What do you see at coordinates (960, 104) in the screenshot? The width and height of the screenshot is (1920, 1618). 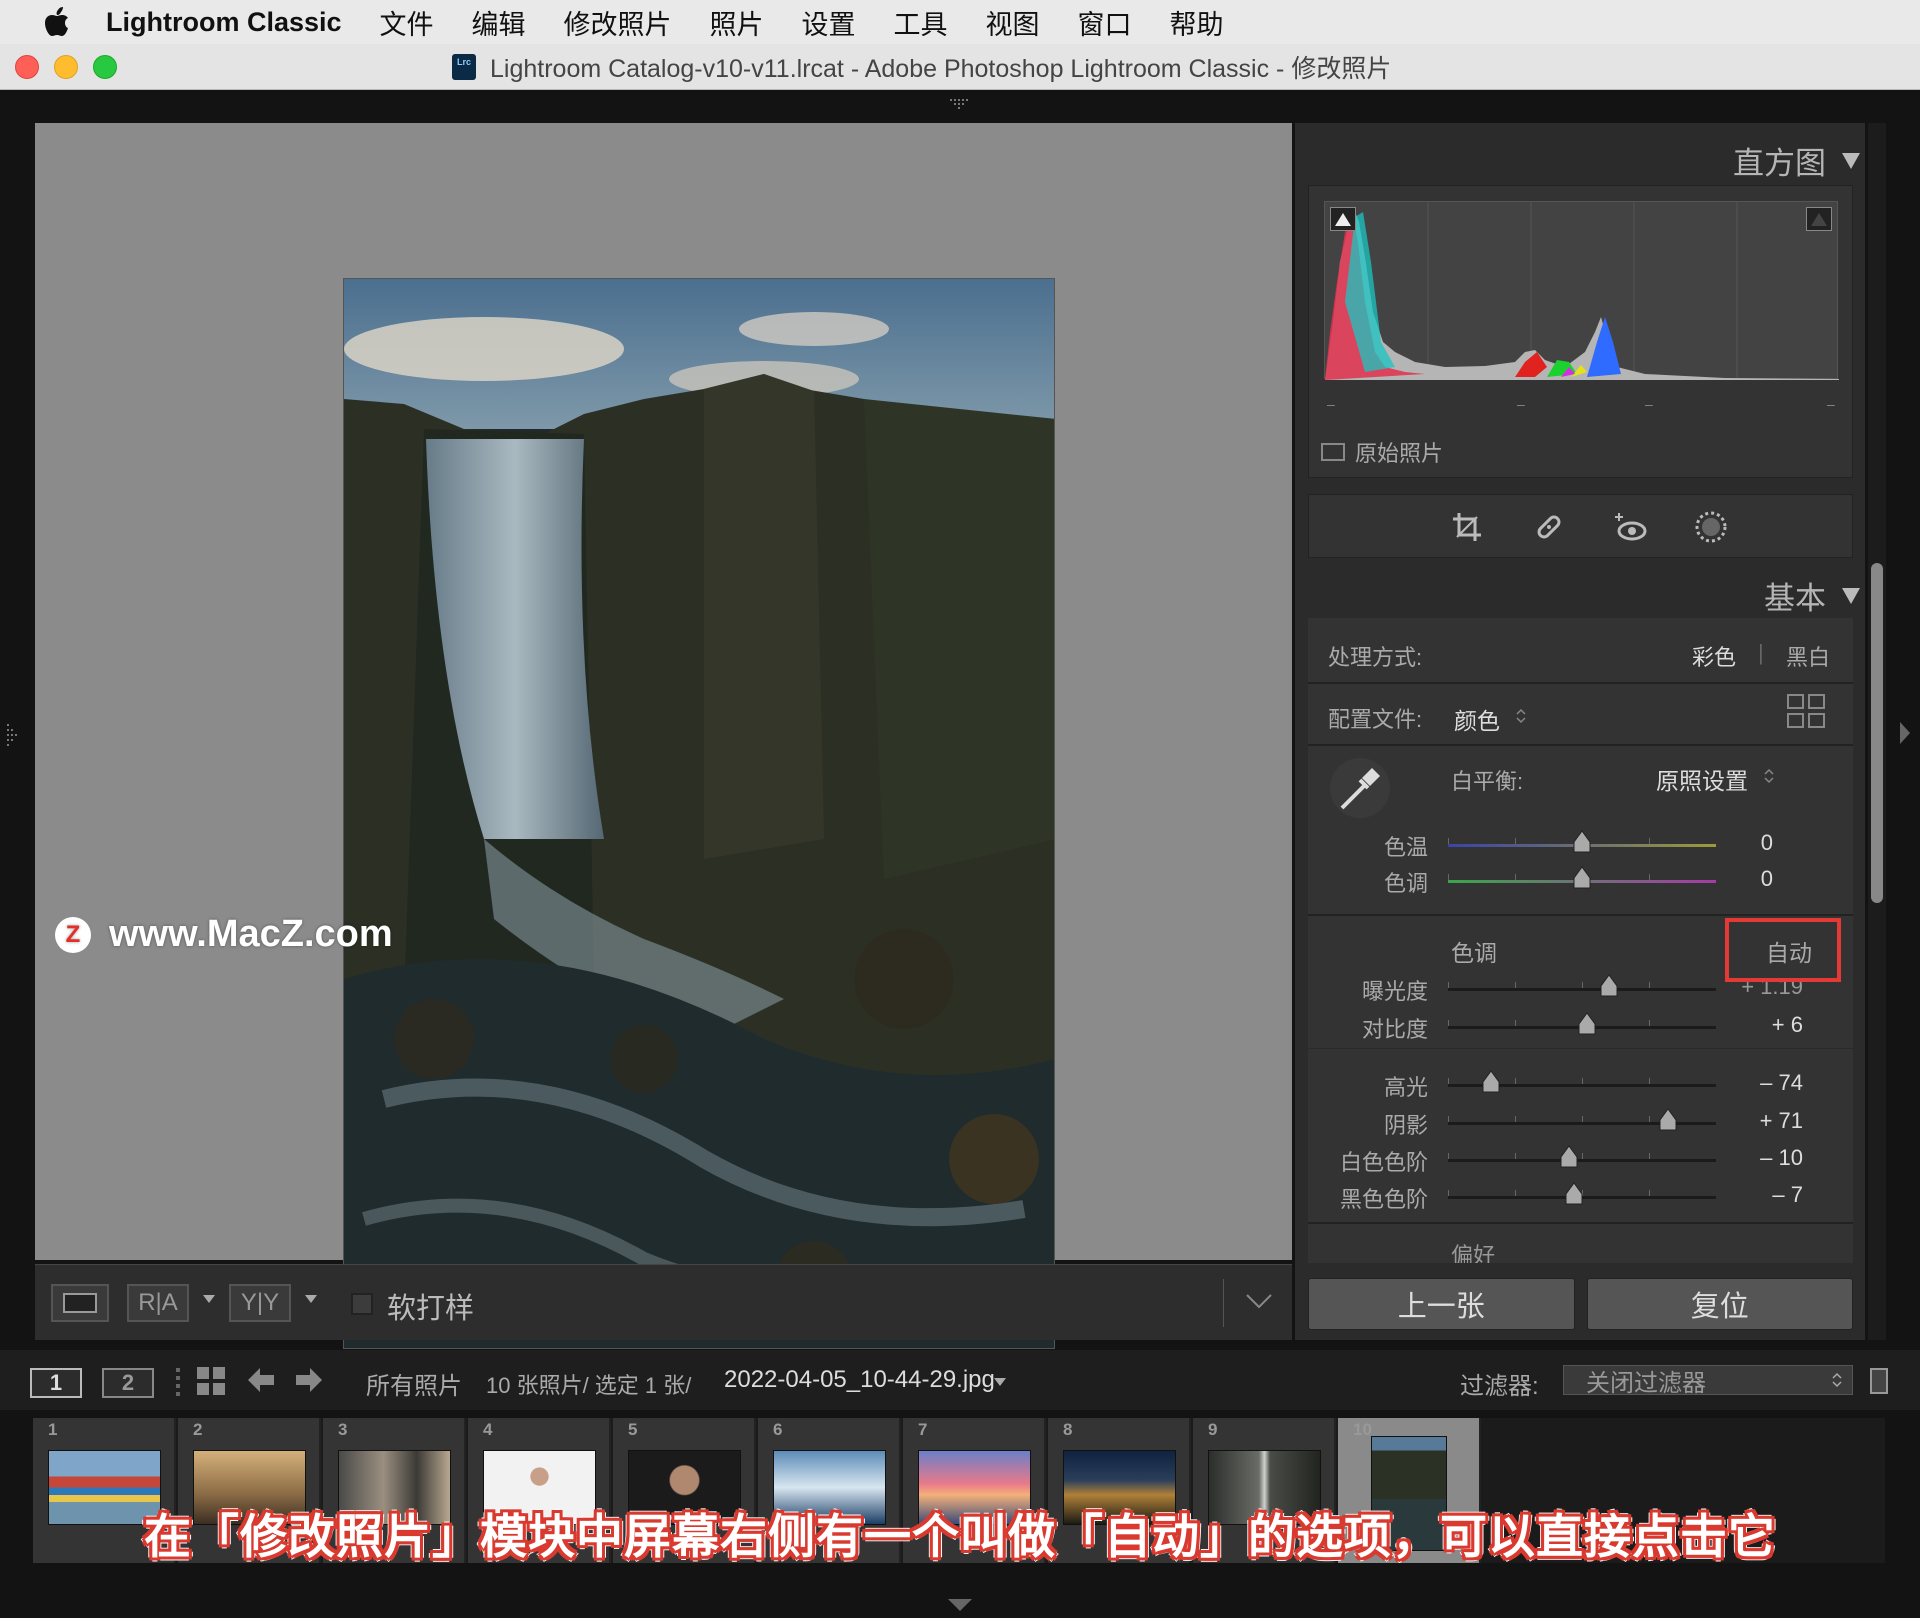 I see `top-panel-toggle-icon` at bounding box center [960, 104].